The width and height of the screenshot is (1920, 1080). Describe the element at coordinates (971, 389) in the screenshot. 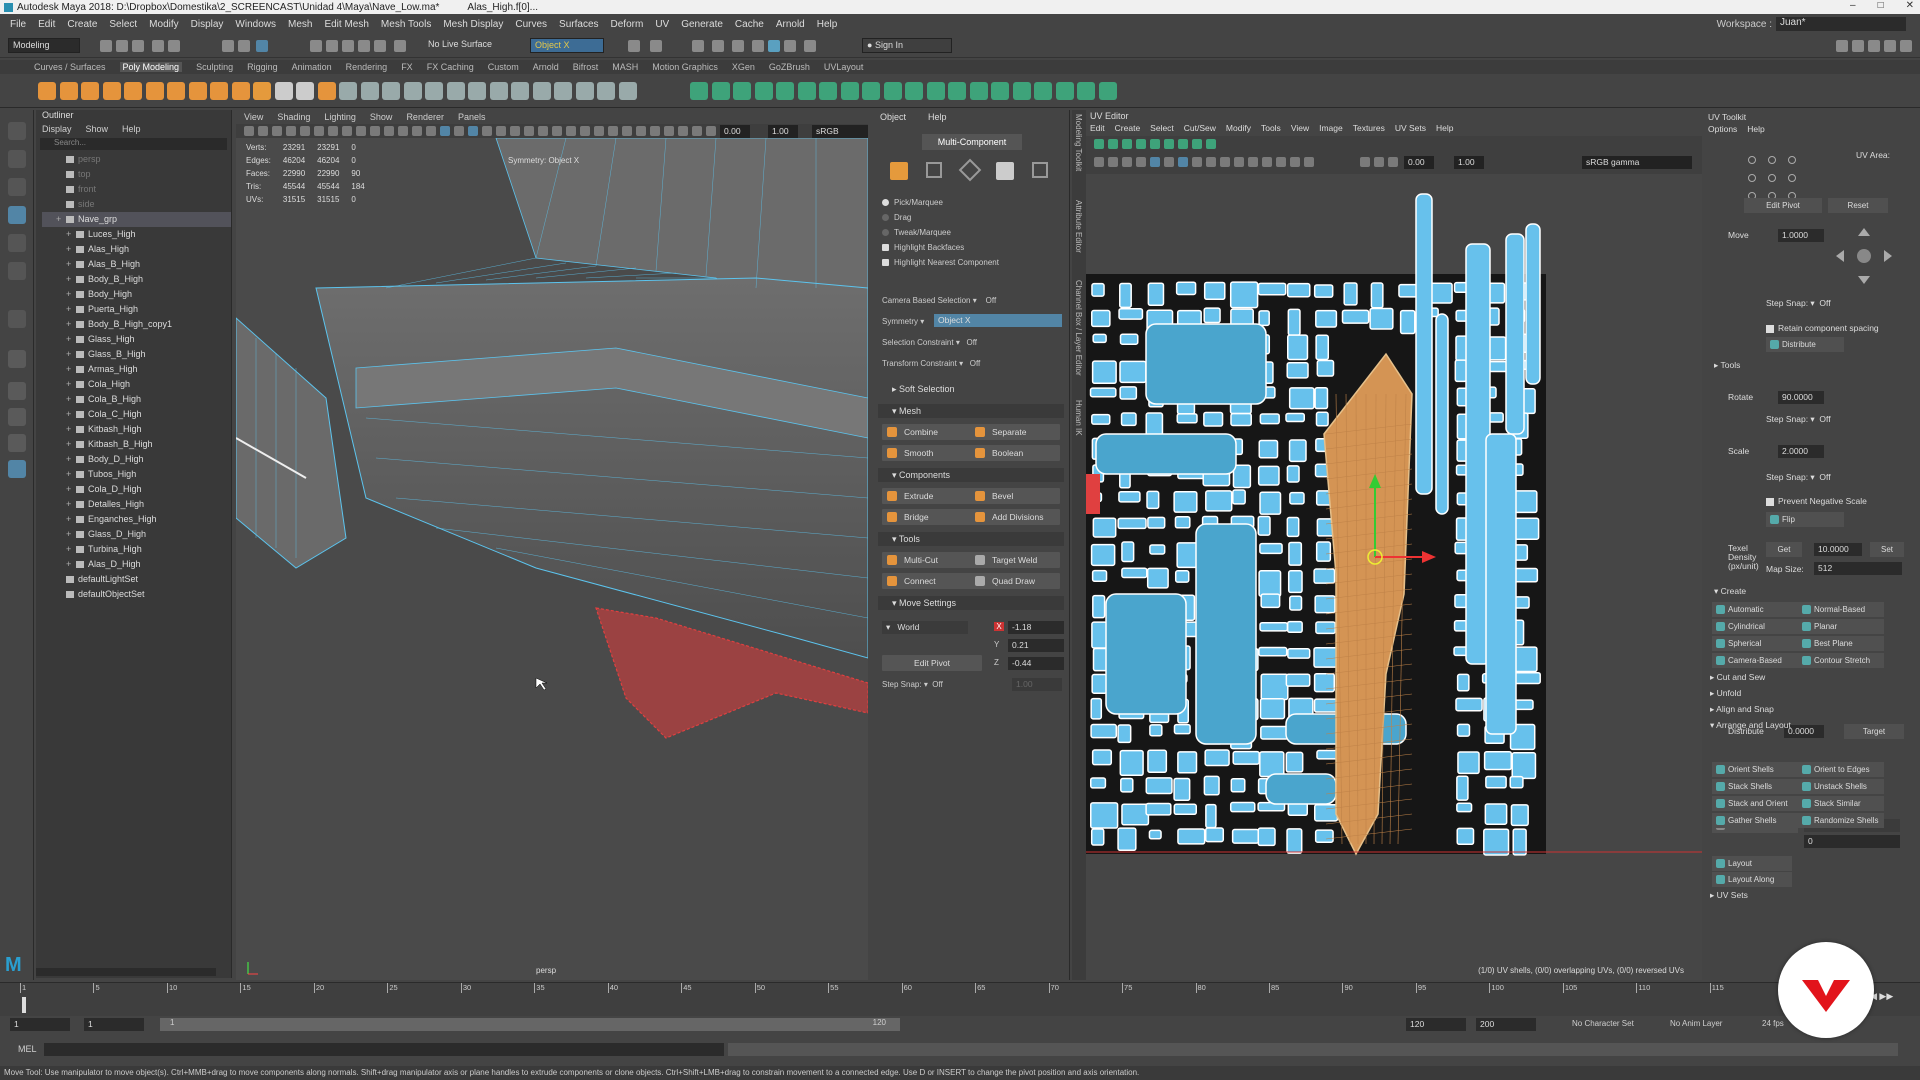

I see `soft-selection-section: ▸ Soft Selection` at that location.